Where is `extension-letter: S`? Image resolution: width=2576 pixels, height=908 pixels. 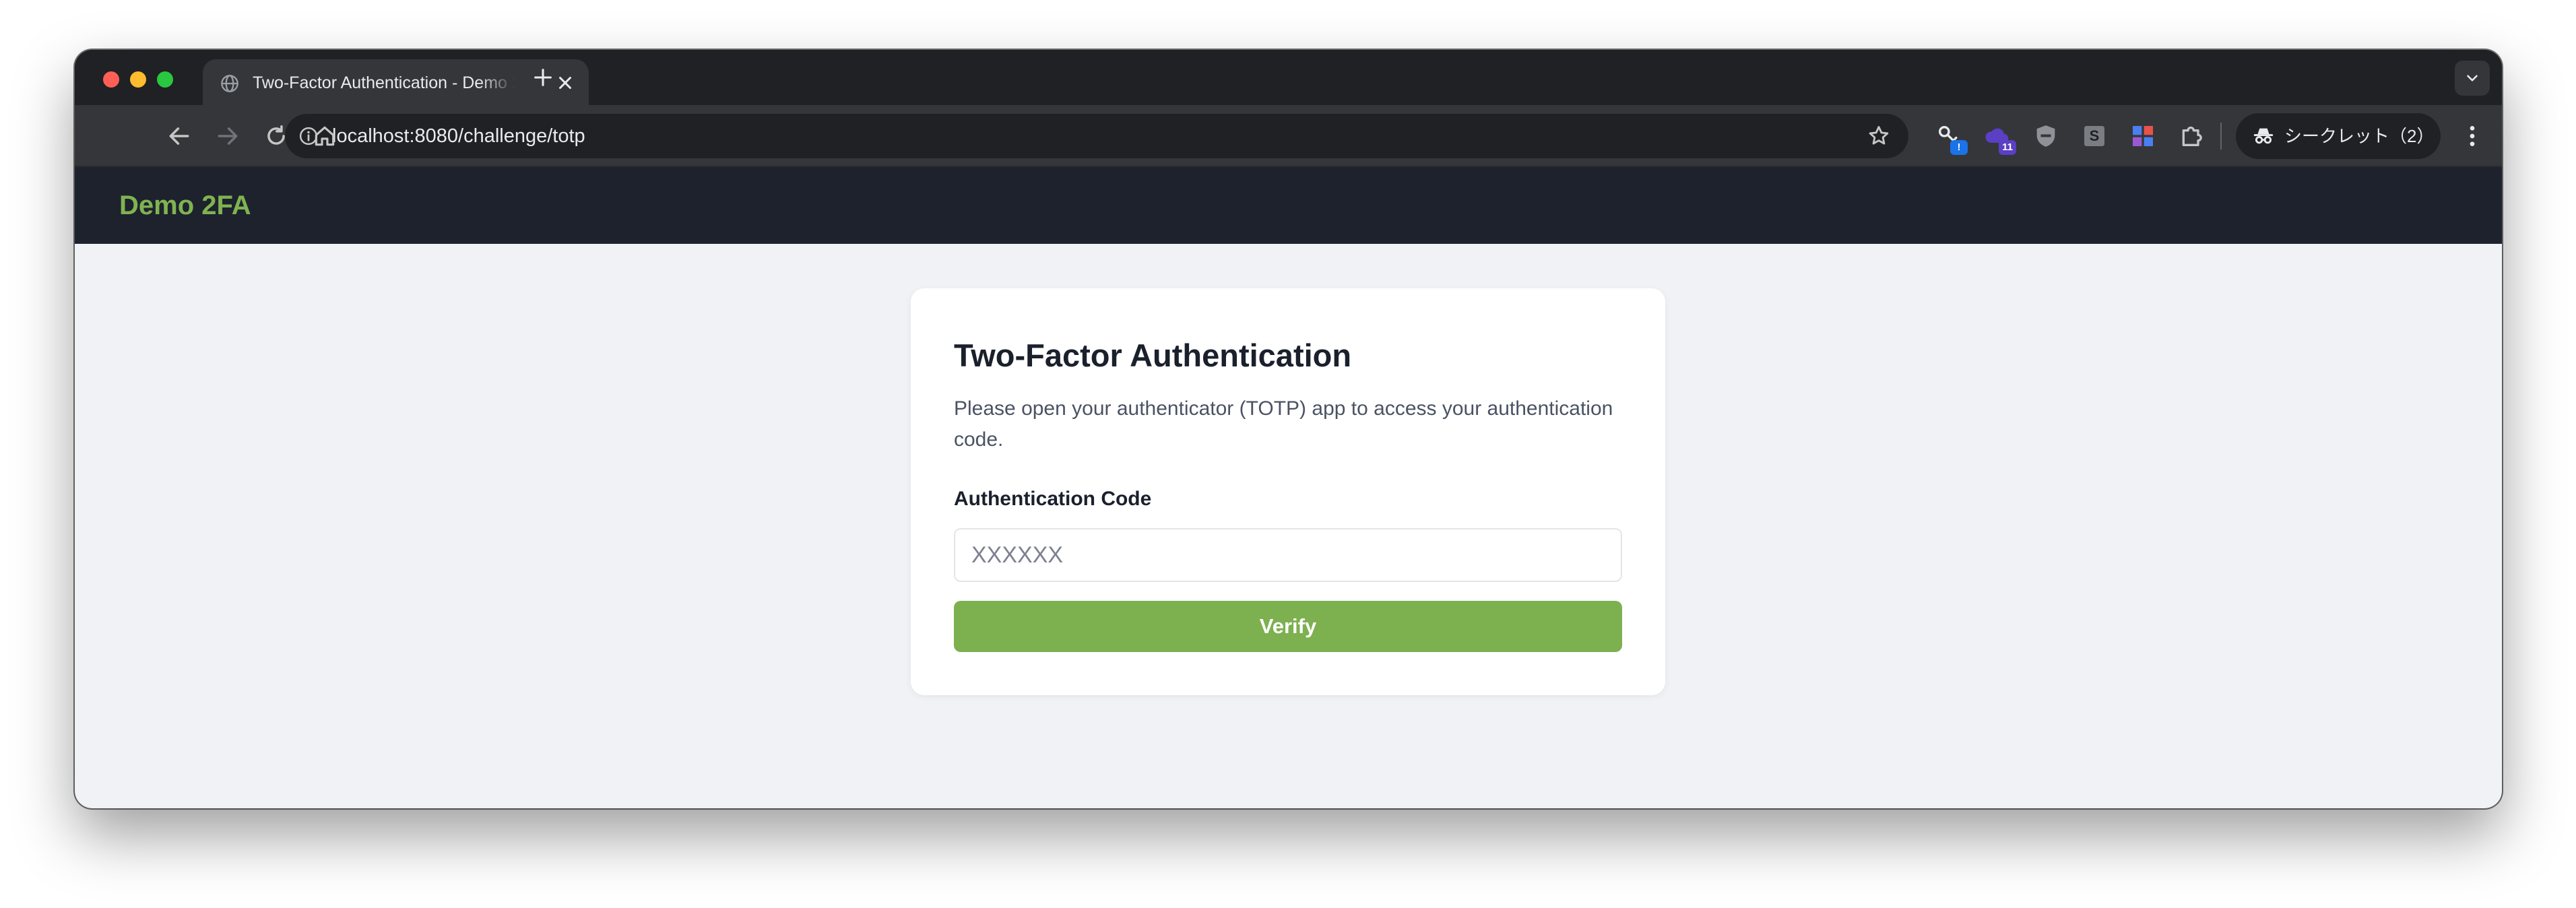
extension-letter: S is located at coordinates (2094, 135).